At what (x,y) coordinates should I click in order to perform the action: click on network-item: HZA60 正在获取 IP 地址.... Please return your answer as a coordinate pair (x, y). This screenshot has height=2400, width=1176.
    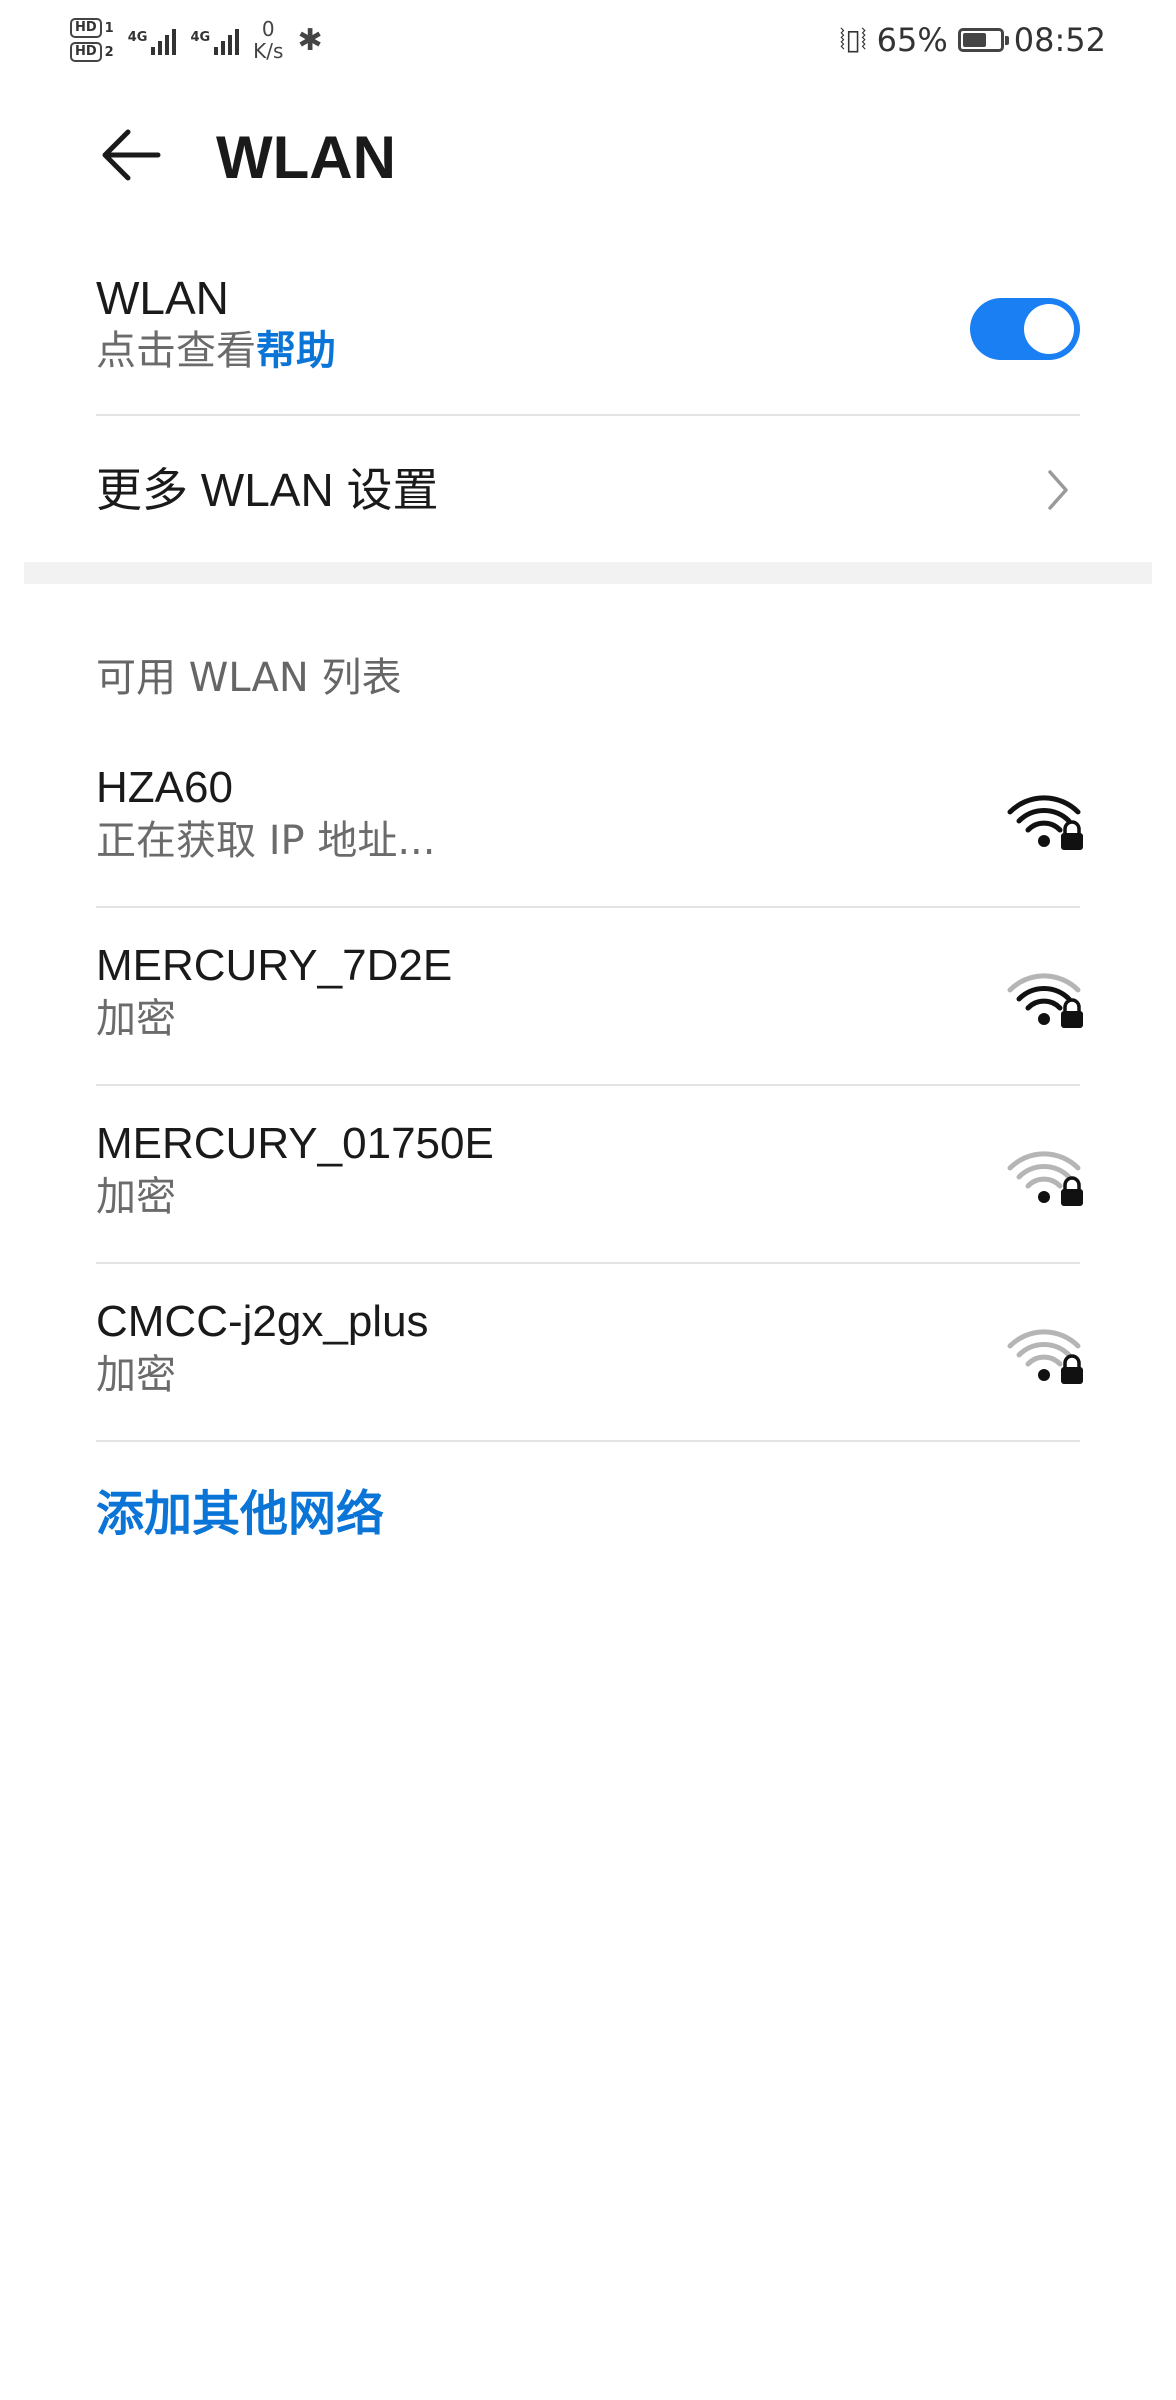
    Looking at the image, I should click on (266, 813).